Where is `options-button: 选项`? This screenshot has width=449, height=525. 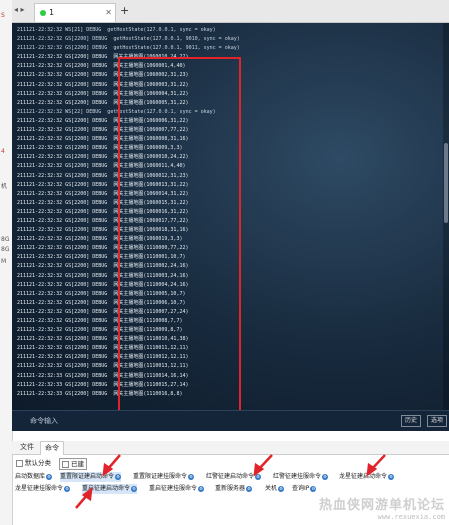
options-button: 选项 is located at coordinates (436, 421).